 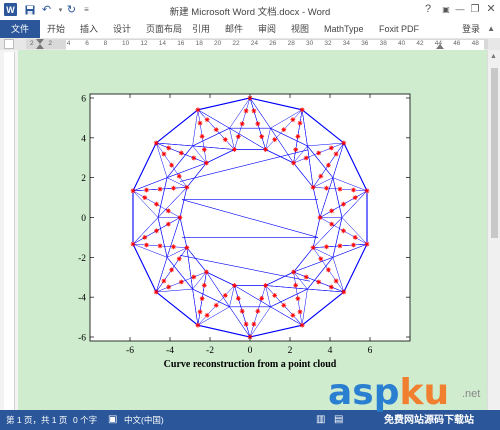 I want to click on ruler-number: 6, so click(x=87, y=43).